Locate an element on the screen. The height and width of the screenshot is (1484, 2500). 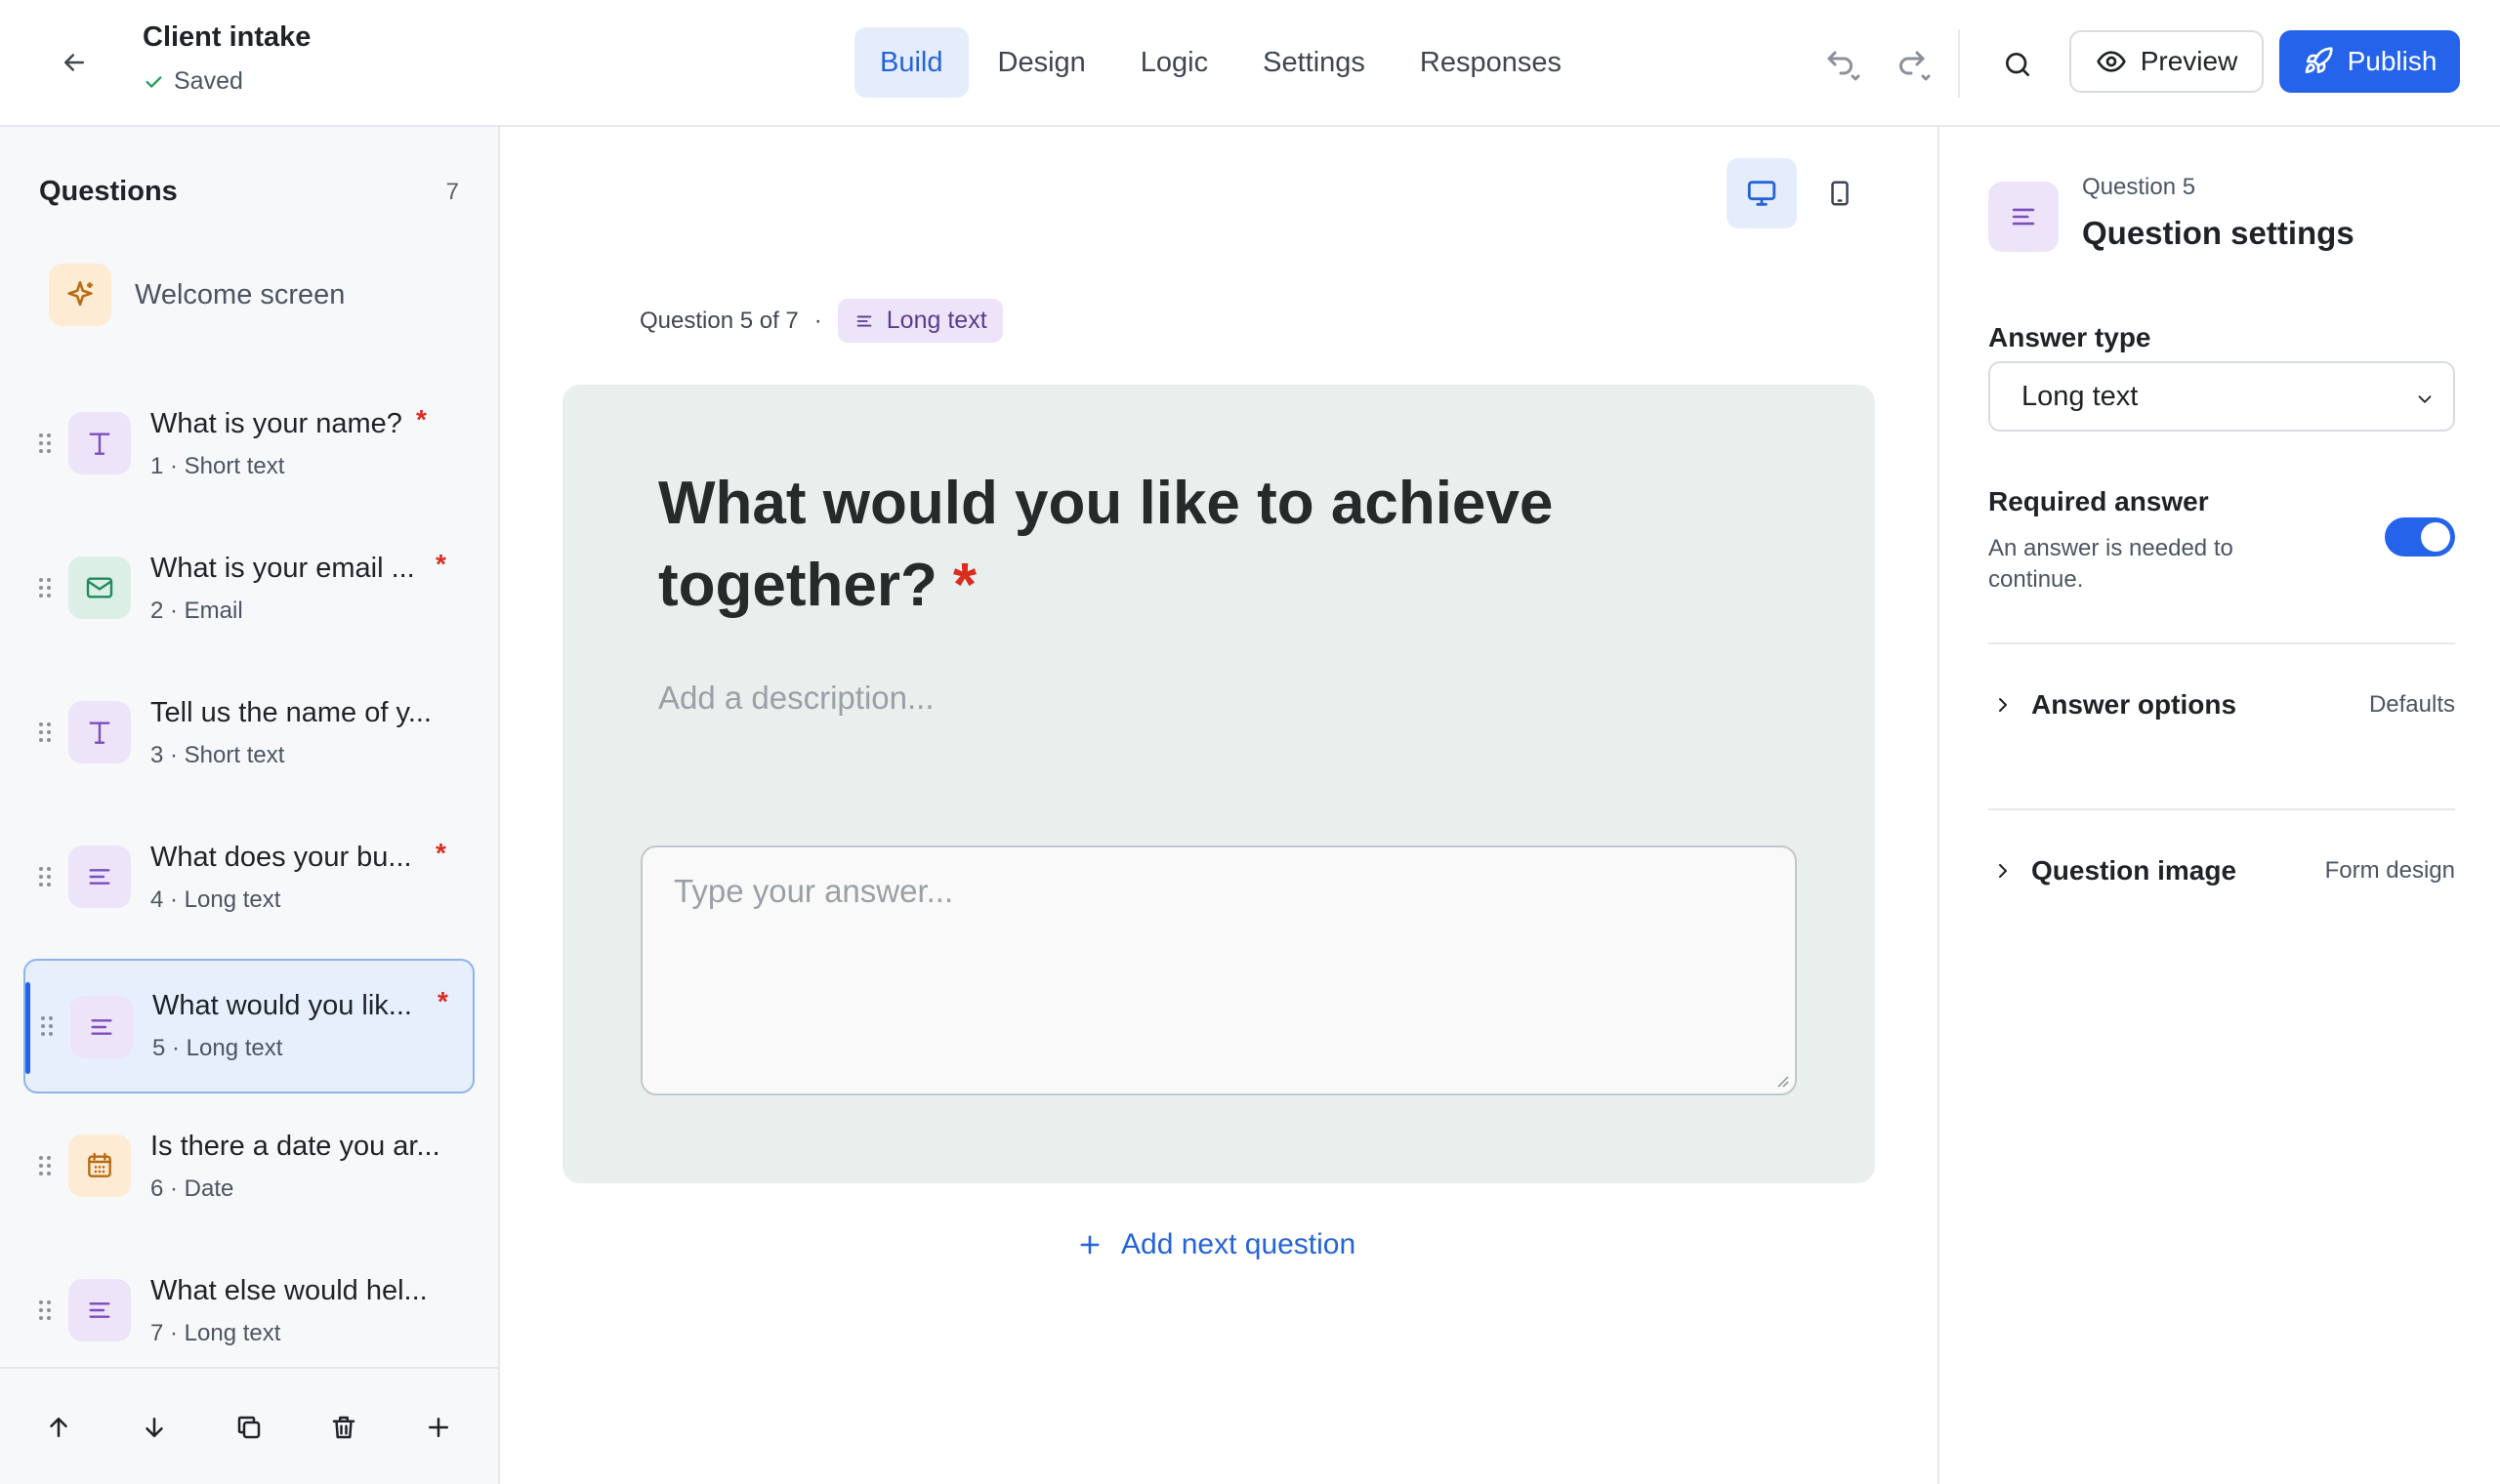
chevron-down-icon is located at coordinates (2425, 399).